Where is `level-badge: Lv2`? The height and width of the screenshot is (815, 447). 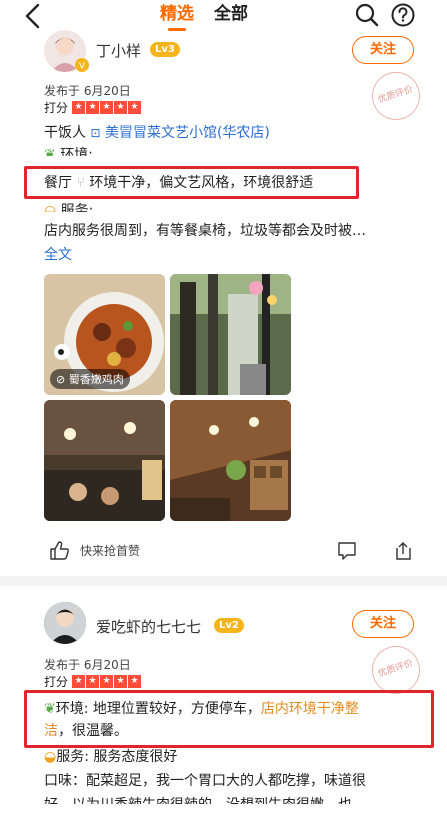
level-badge: Lv2 is located at coordinates (229, 625).